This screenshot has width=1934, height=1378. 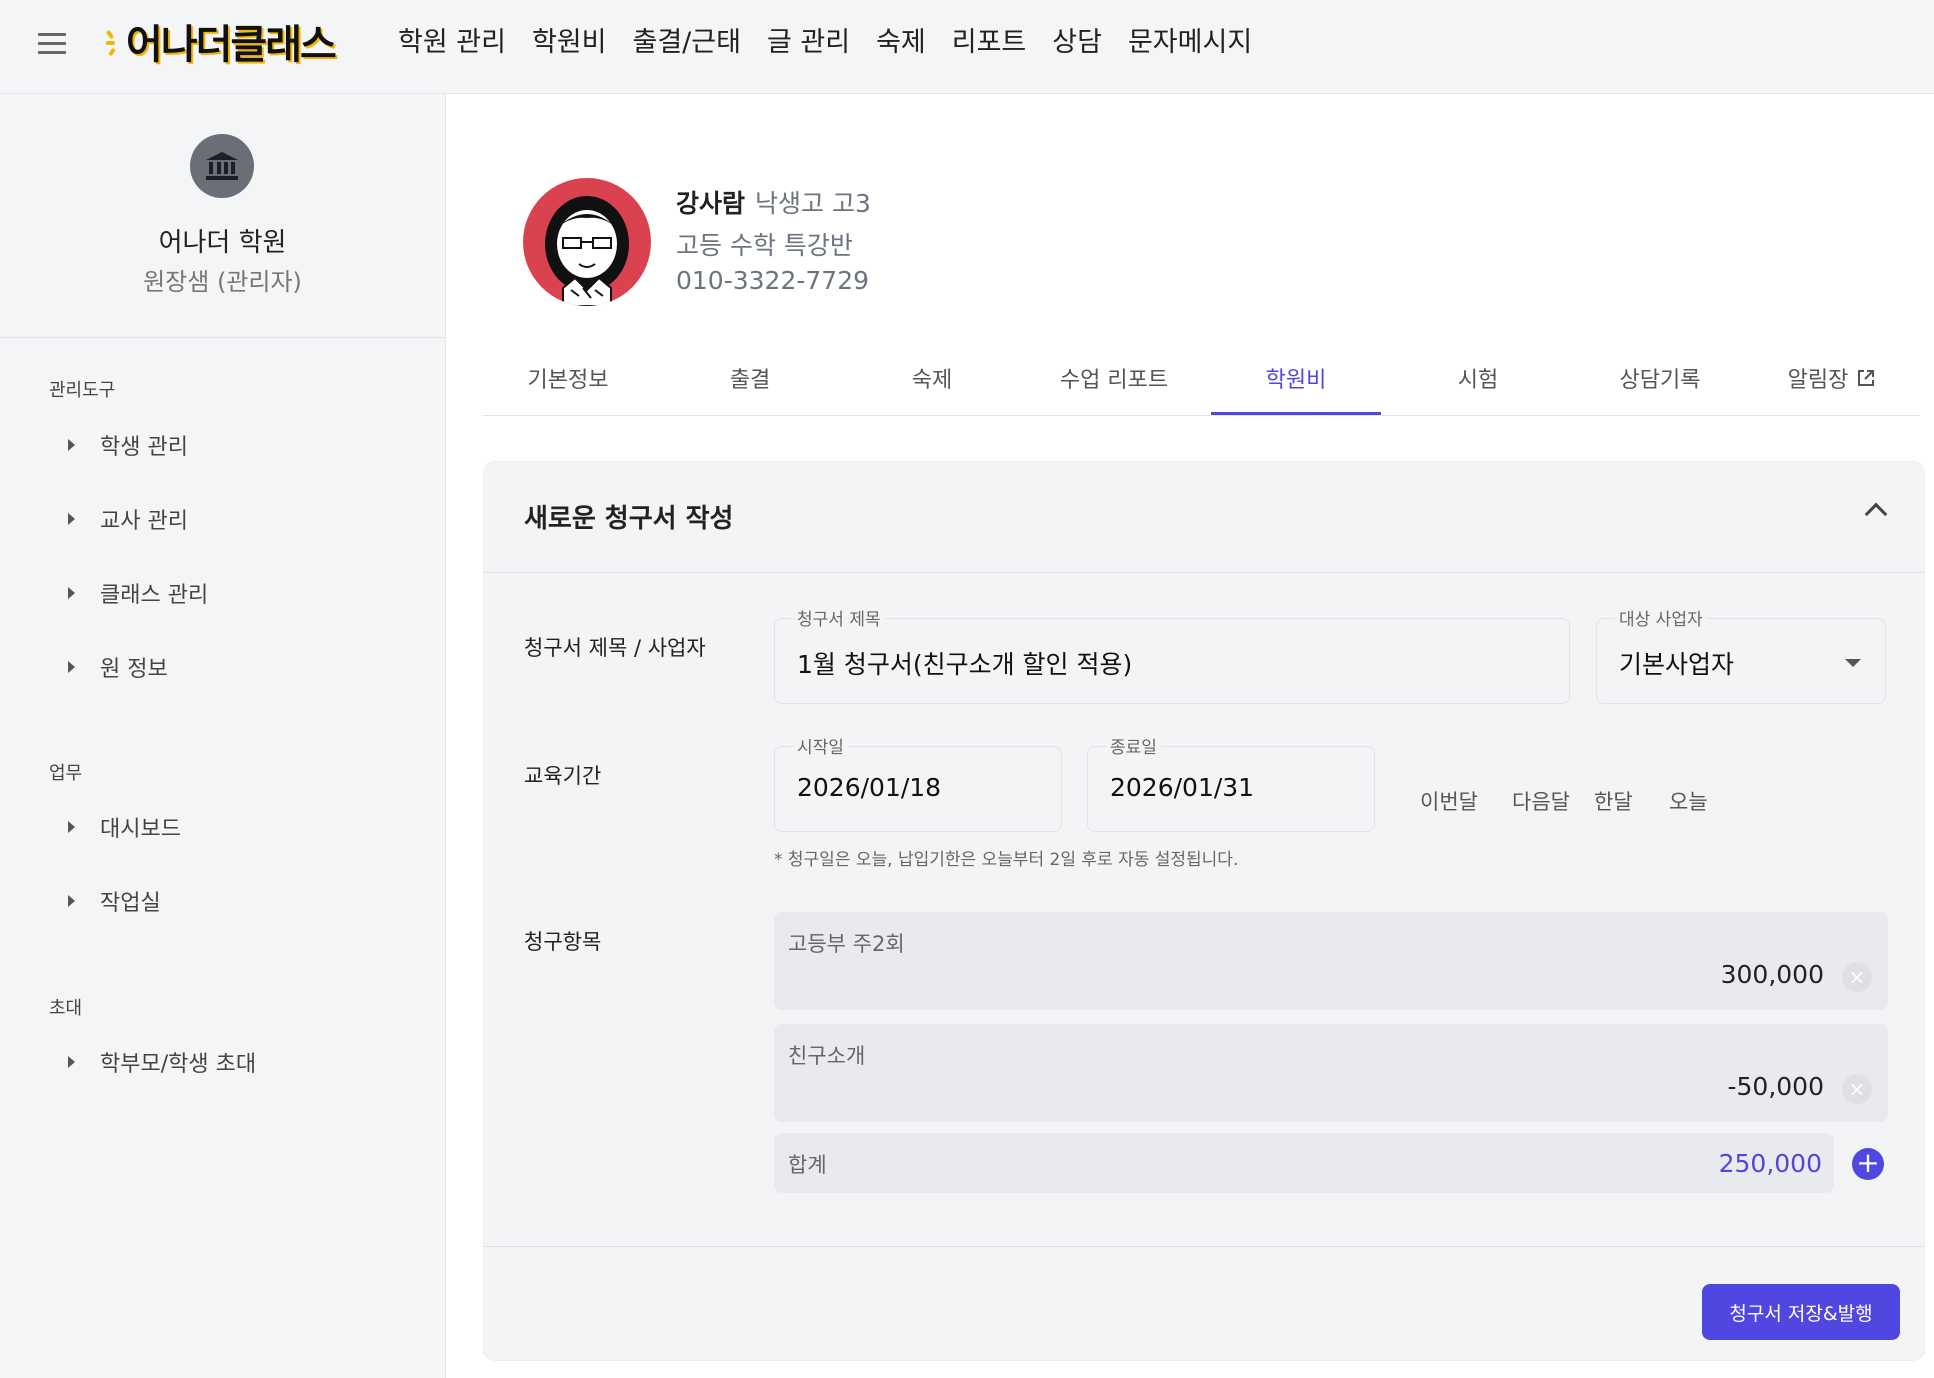 What do you see at coordinates (1114, 378) in the screenshot?
I see `tab-class-report: 수업 리포트` at bounding box center [1114, 378].